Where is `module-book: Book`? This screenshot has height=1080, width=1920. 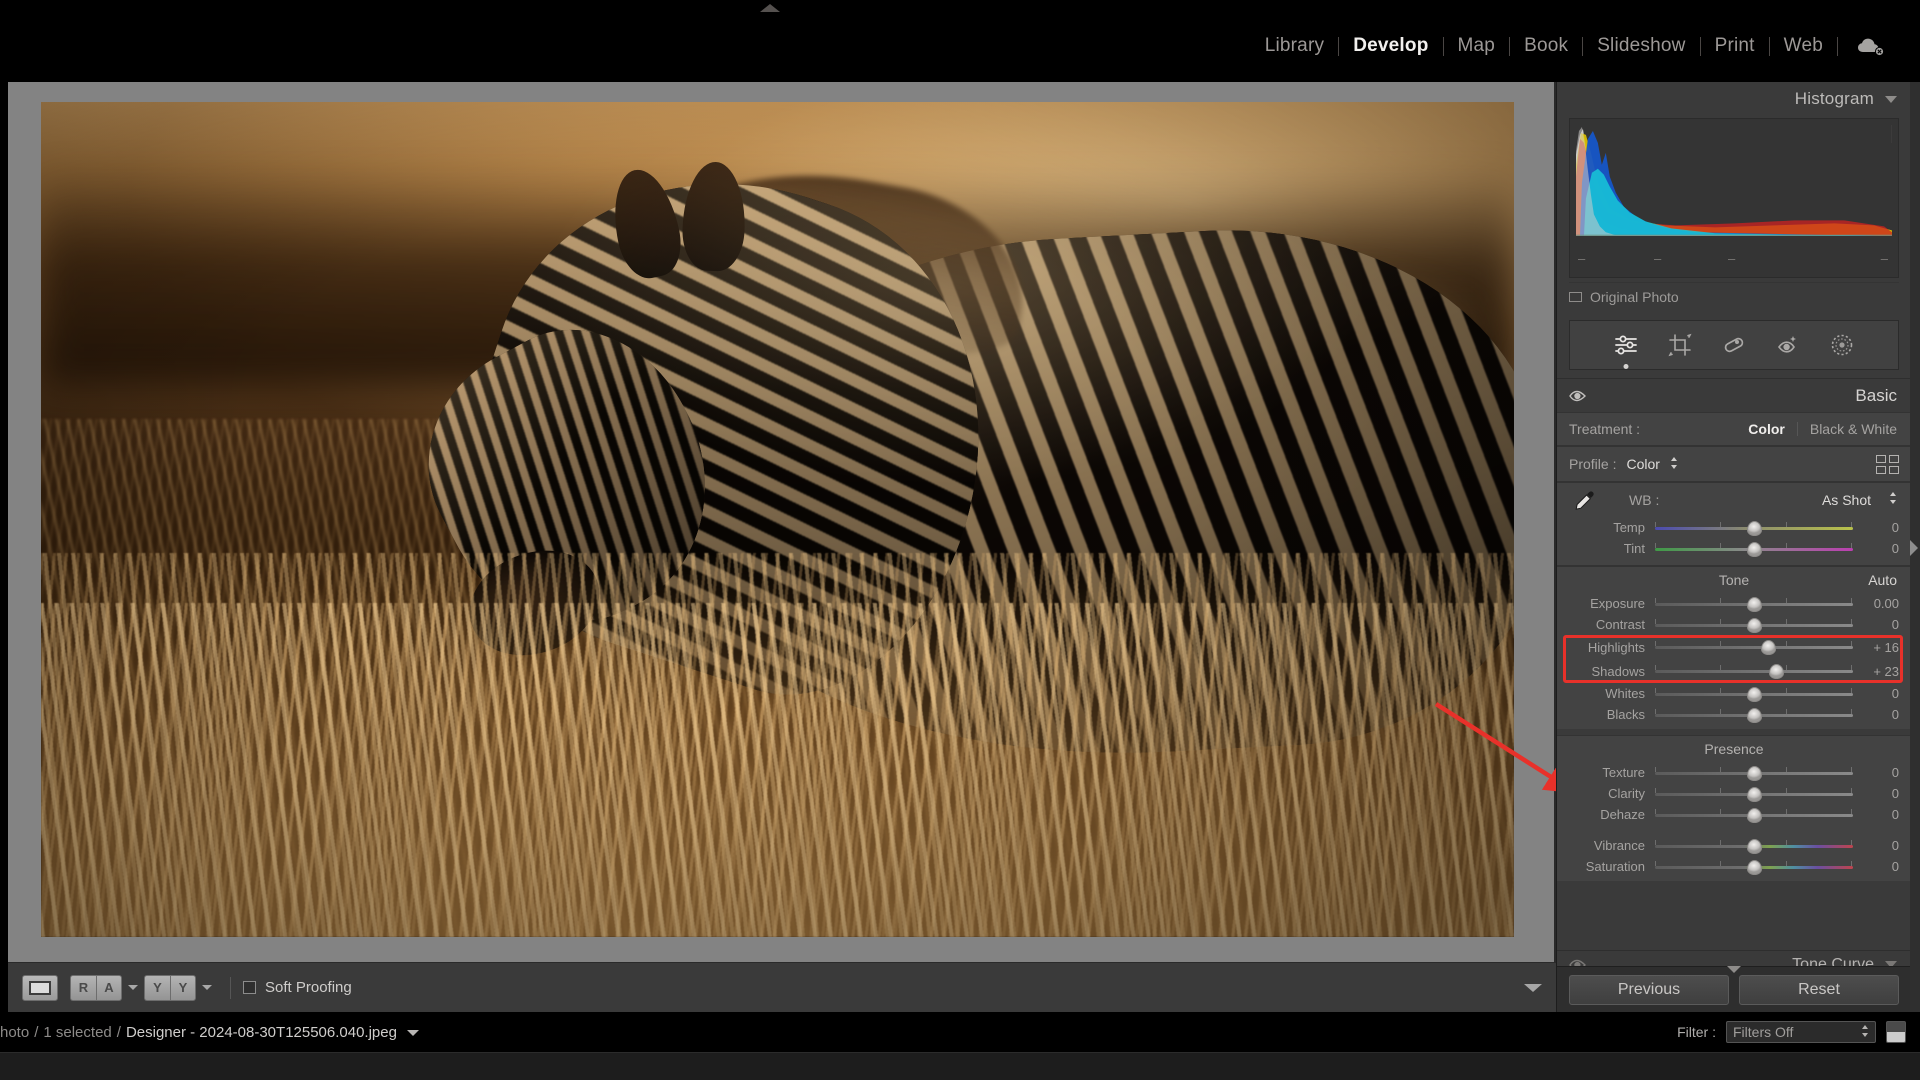 module-book: Book is located at coordinates (1546, 46).